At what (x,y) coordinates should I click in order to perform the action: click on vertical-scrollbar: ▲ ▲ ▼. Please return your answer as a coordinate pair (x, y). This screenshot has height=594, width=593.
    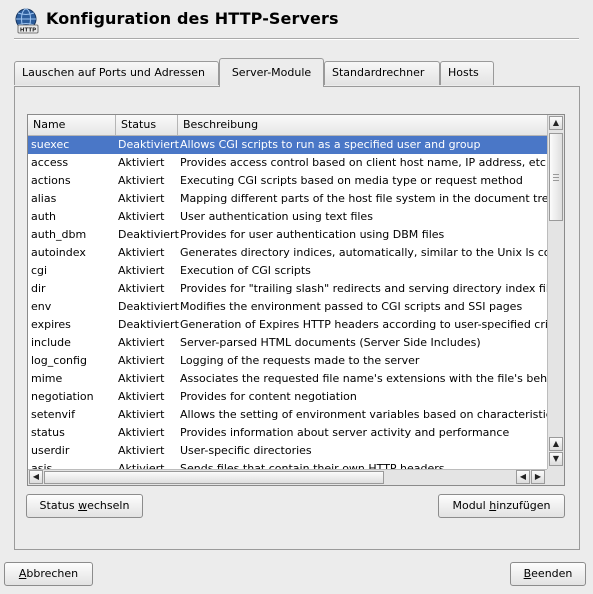
    Looking at the image, I should click on (555, 292).